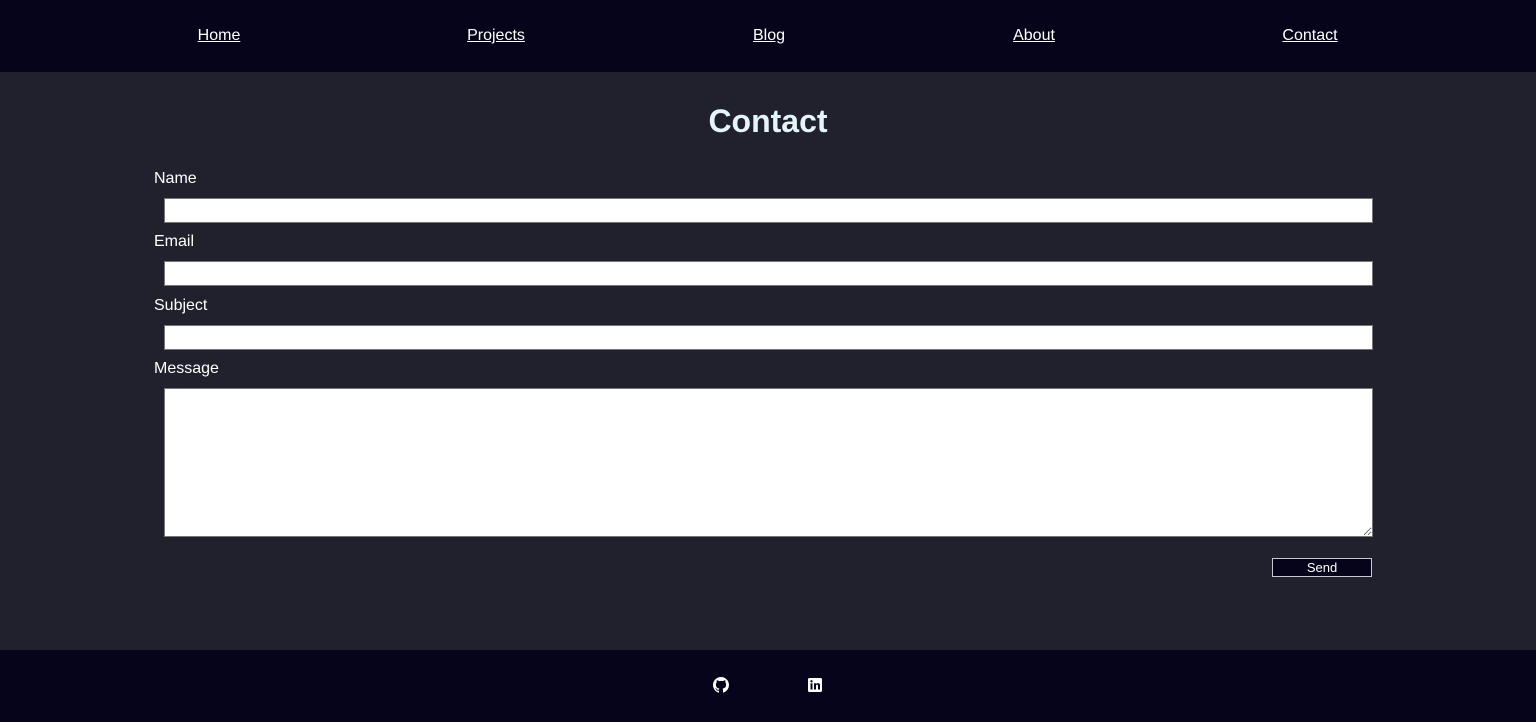 Image resolution: width=1536 pixels, height=722 pixels. Describe the element at coordinates (174, 241) in the screenshot. I see `email-label: Email` at that location.